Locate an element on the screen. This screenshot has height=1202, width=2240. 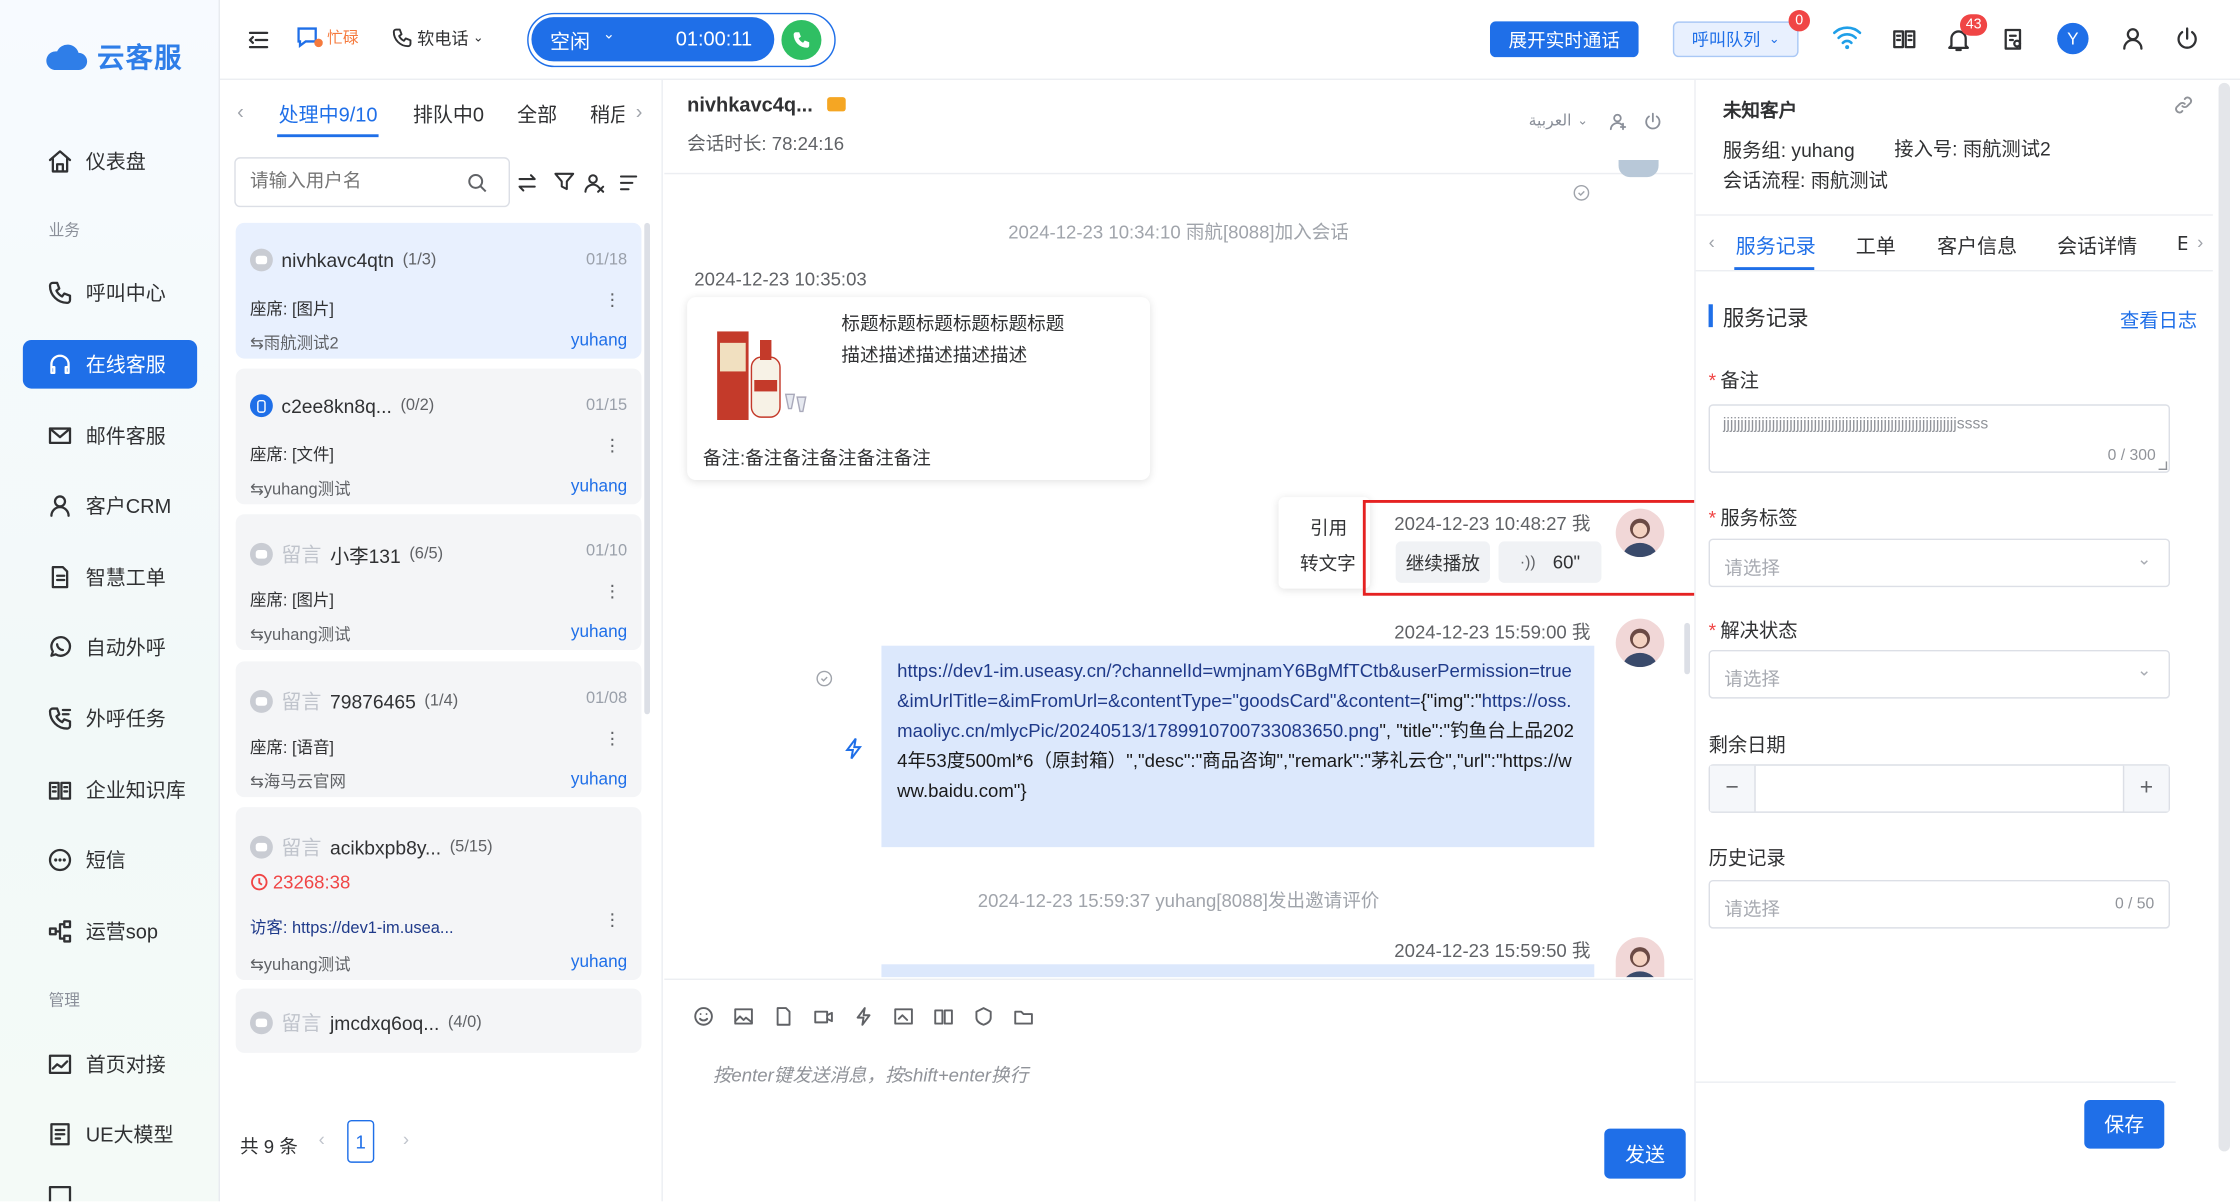
menu-quote: 引用 is located at coordinates (1328, 526).